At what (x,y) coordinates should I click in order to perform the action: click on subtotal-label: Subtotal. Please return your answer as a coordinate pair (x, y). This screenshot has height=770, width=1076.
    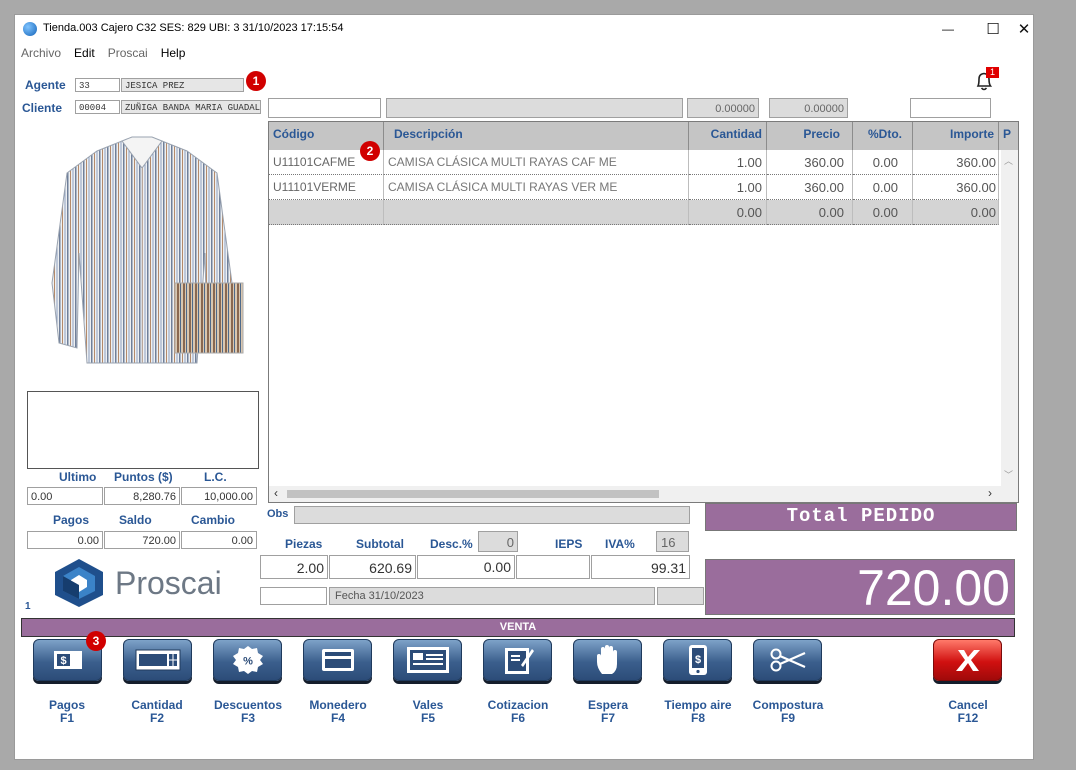
    Looking at the image, I should click on (380, 544).